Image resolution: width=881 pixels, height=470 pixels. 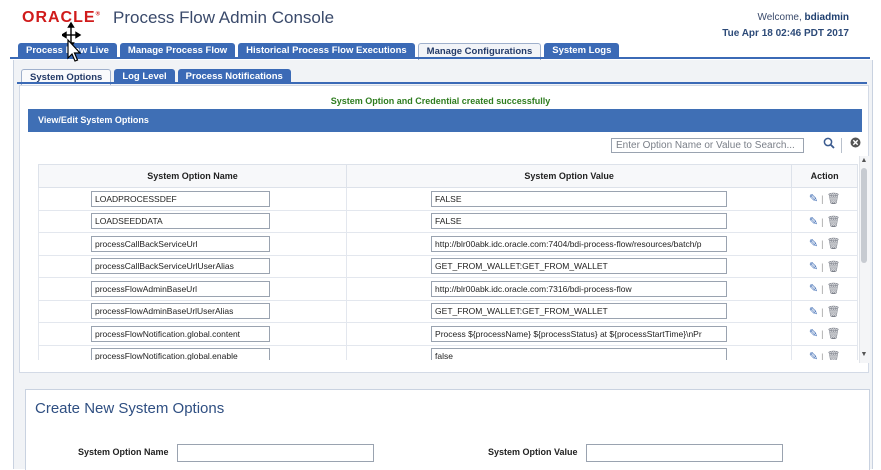 What do you see at coordinates (193, 176) in the screenshot?
I see `column-header-name: System Option Name` at bounding box center [193, 176].